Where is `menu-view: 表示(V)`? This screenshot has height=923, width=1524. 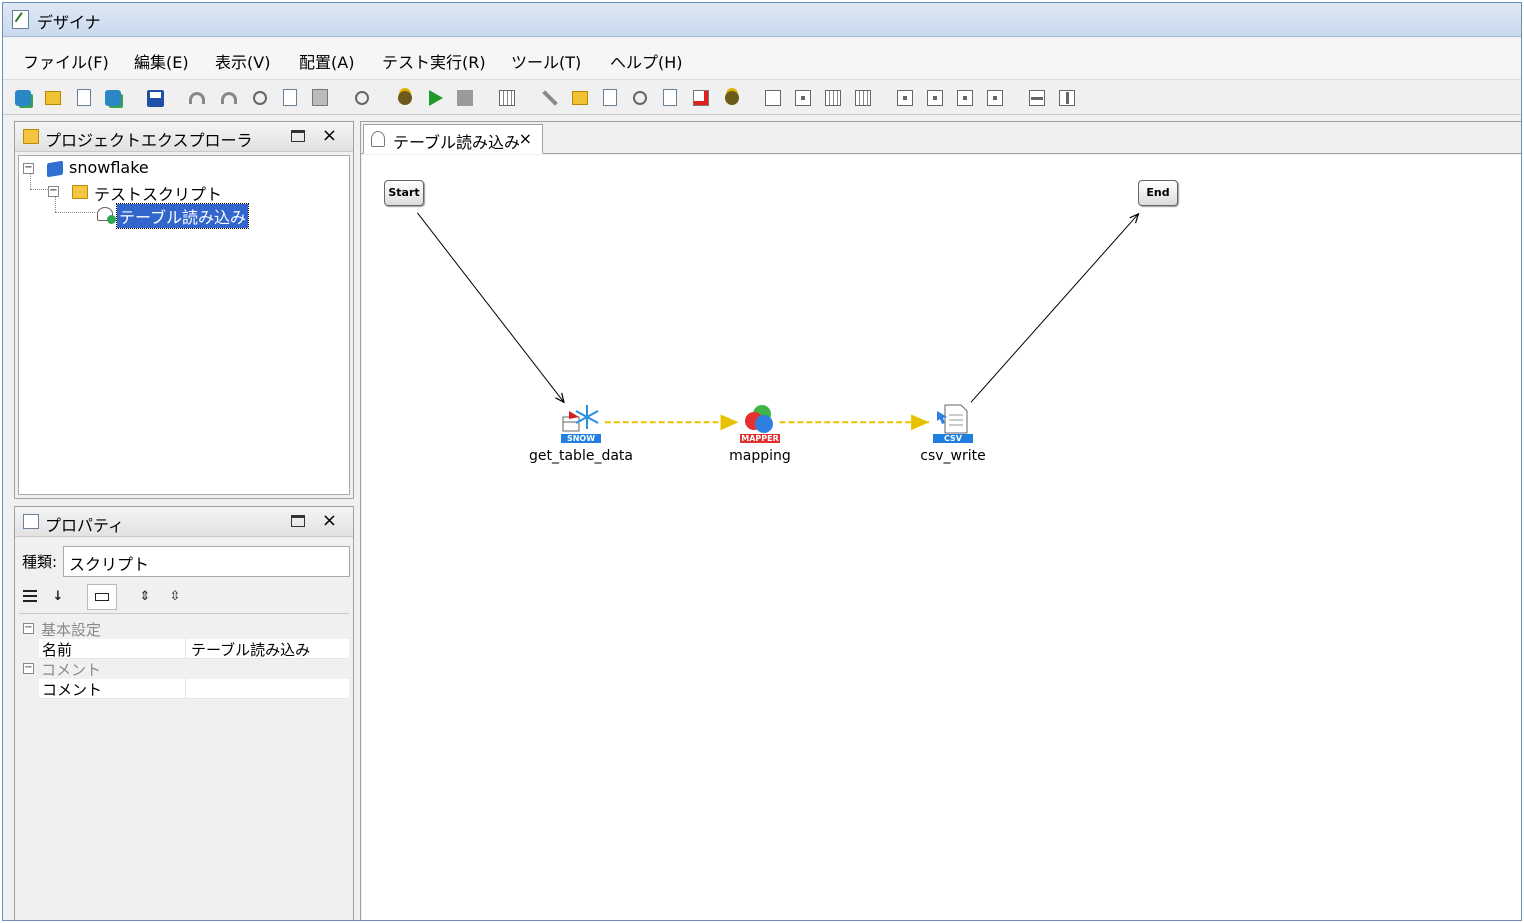 menu-view: 表示(V) is located at coordinates (242, 61).